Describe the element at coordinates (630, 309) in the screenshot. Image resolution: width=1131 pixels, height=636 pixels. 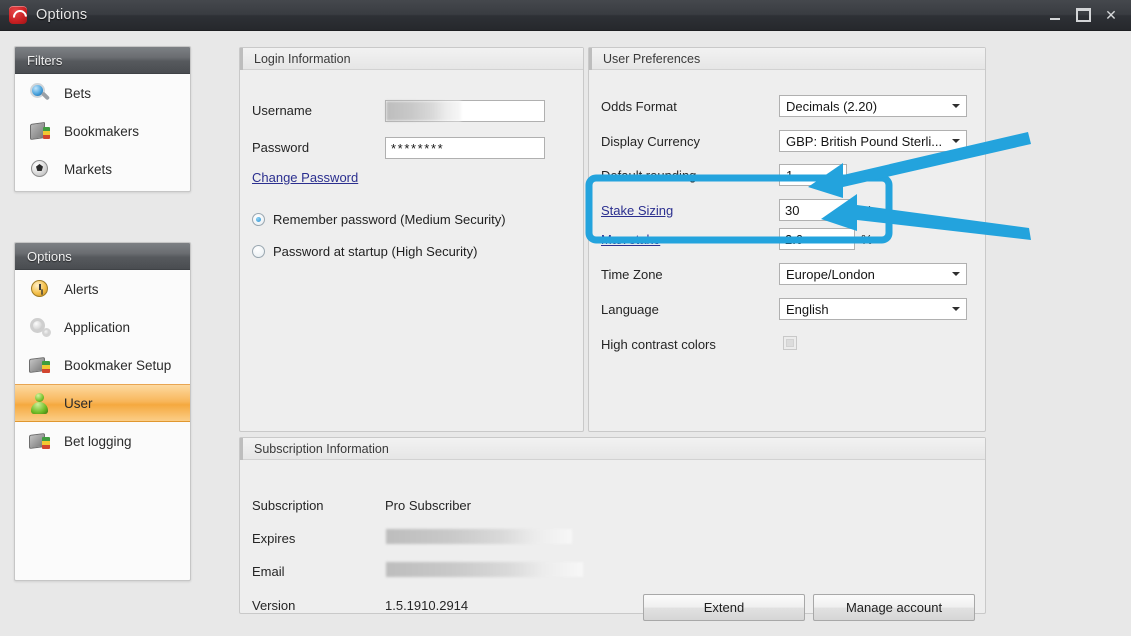
I see `language-label: Language` at that location.